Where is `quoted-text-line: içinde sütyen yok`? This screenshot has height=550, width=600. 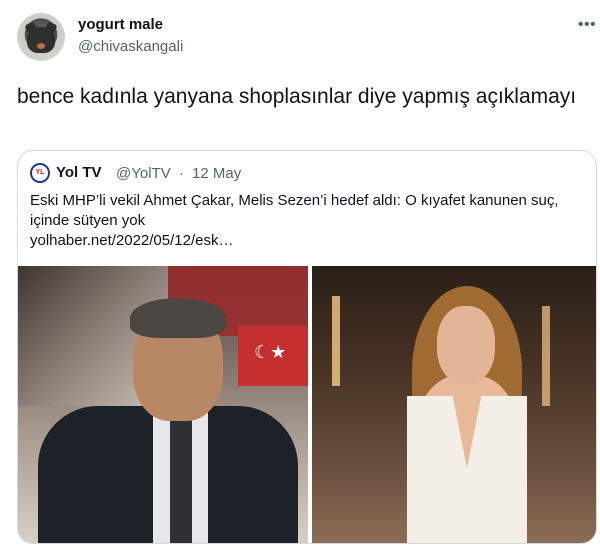
quoted-text-line: içinde sütyen yok is located at coordinates (88, 220).